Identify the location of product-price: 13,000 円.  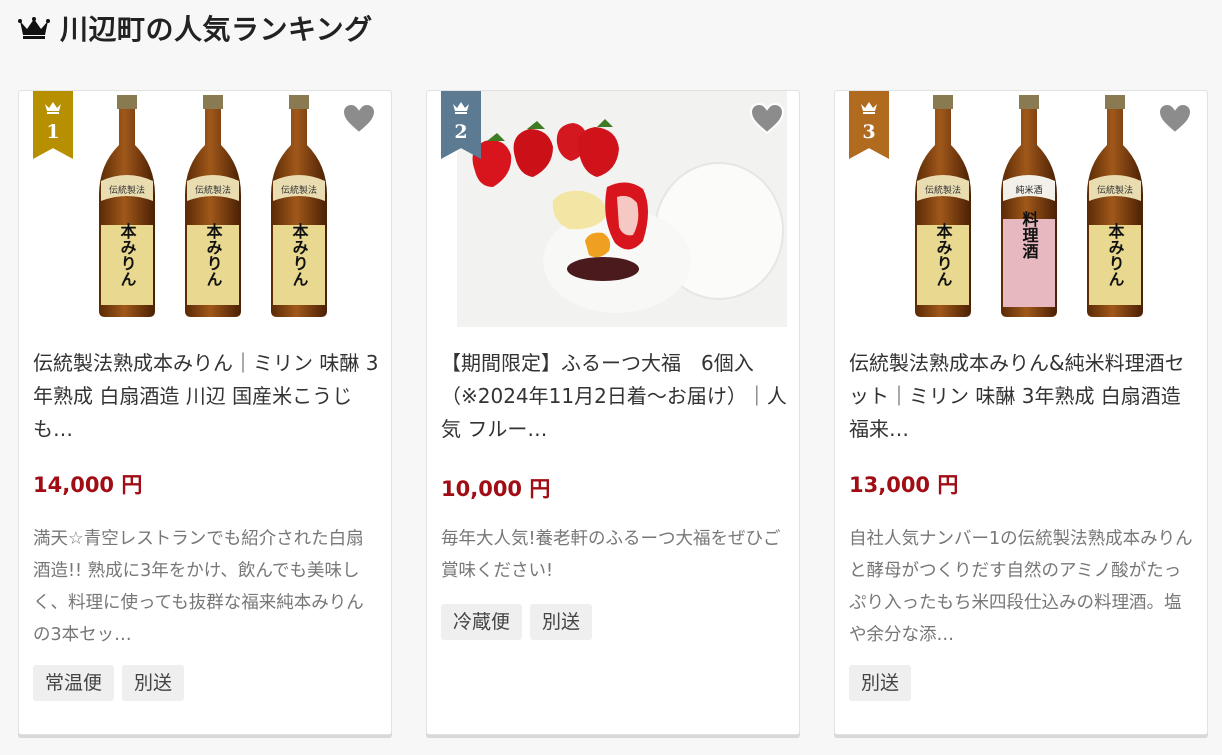
(904, 485).